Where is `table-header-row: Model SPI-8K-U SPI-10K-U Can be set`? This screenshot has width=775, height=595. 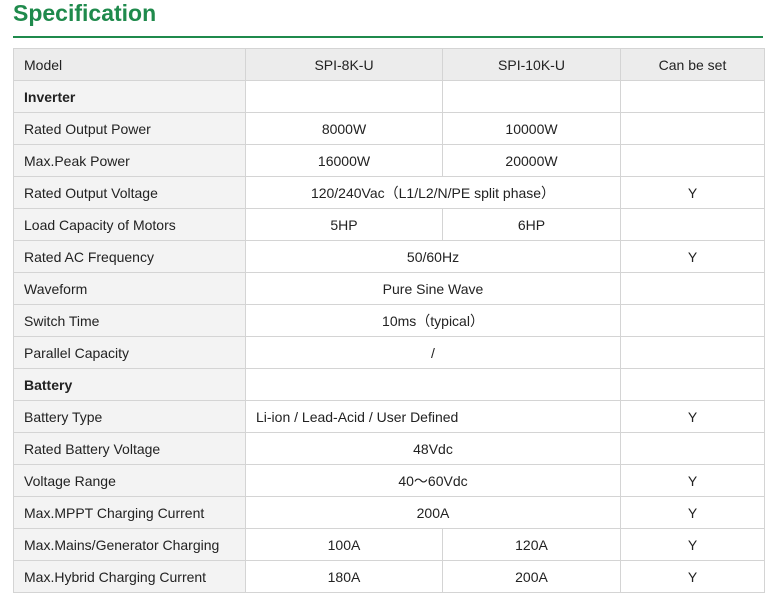
table-header-row: Model SPI-8K-U SPI-10K-U Can be set is located at coordinates (389, 64).